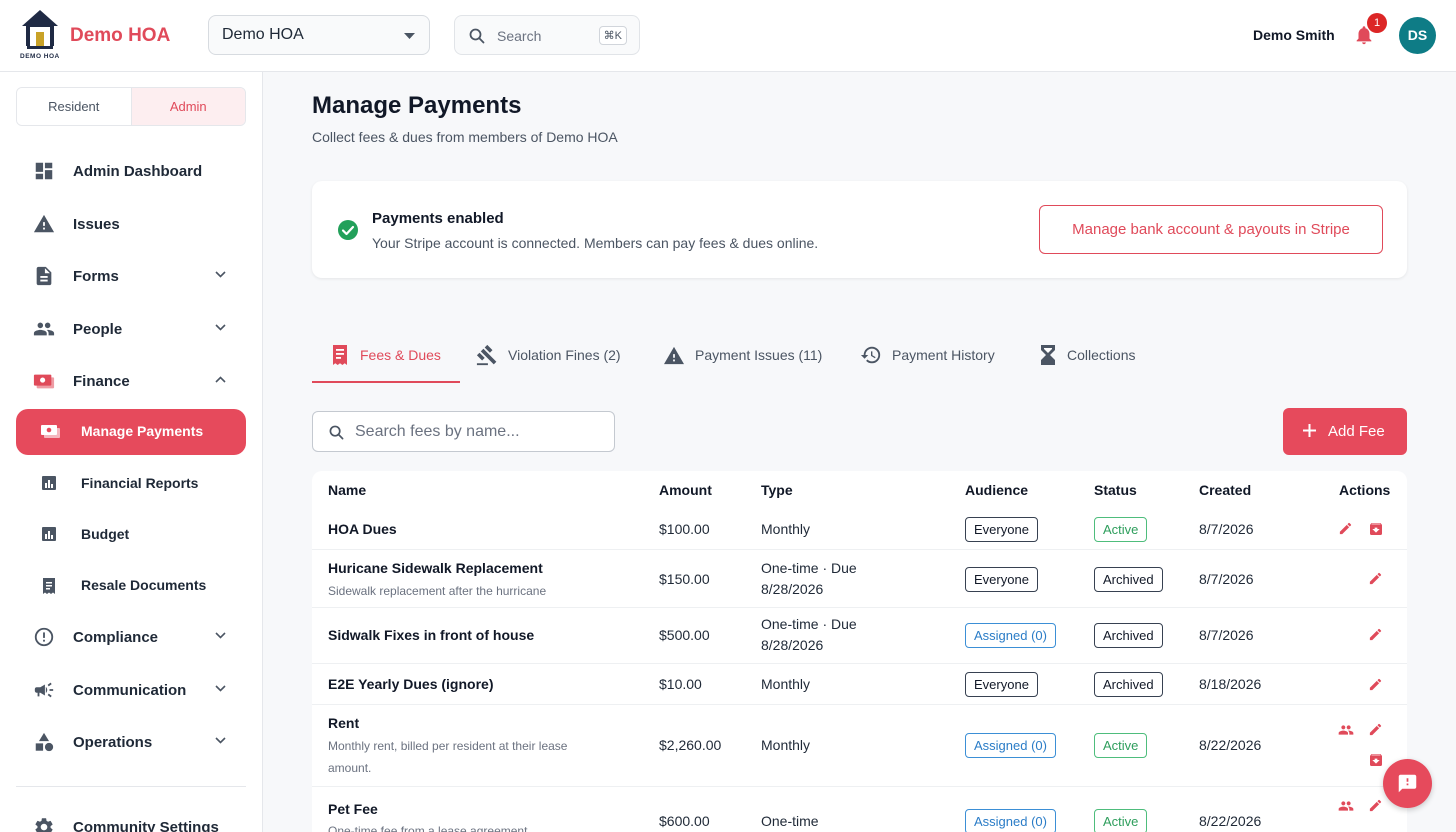  What do you see at coordinates (1377, 23) in the screenshot?
I see `notification-badge: 1` at bounding box center [1377, 23].